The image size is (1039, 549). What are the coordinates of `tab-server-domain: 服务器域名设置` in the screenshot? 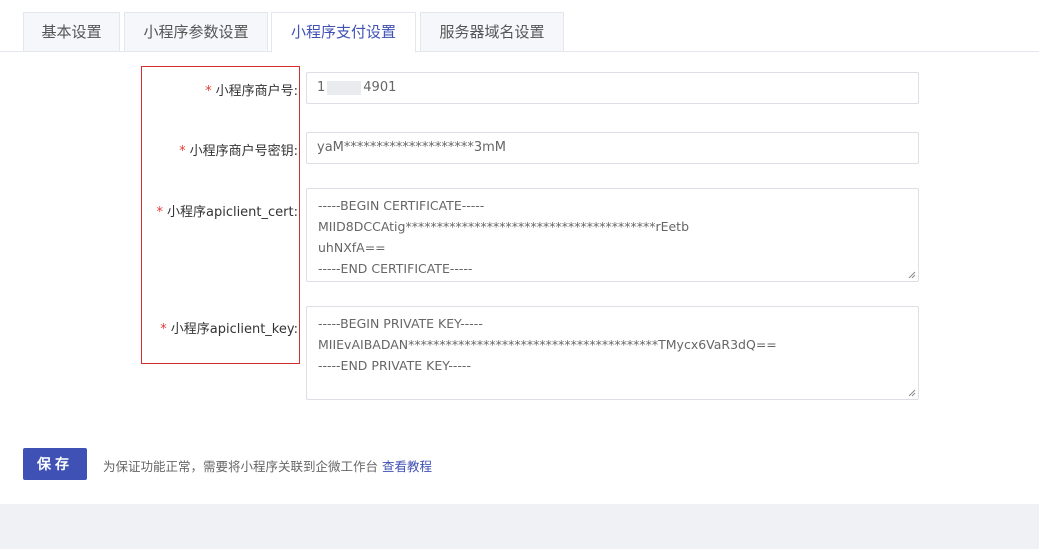 It's located at (492, 32).